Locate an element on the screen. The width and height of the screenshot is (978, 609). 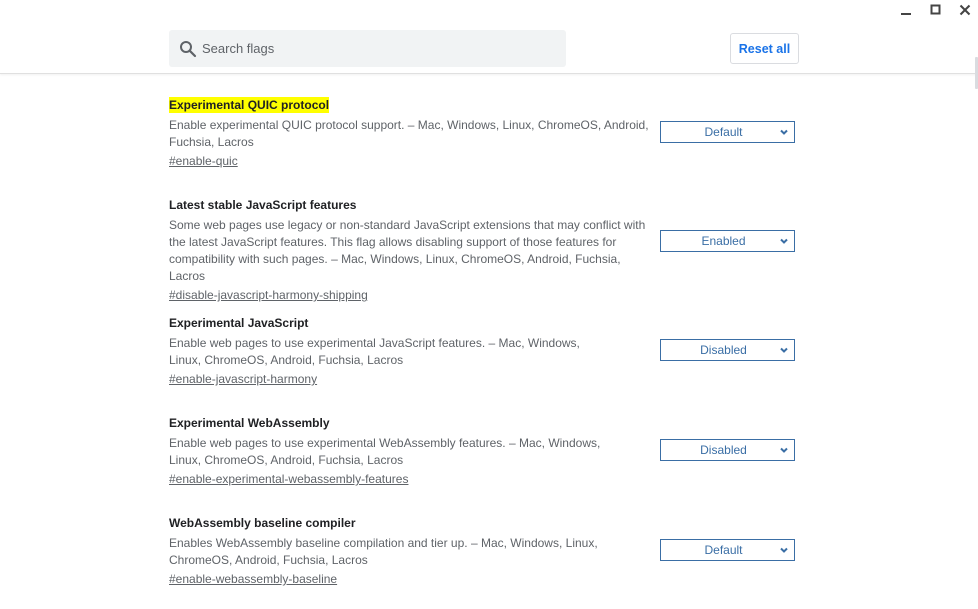
search-icon is located at coordinates (188, 49).